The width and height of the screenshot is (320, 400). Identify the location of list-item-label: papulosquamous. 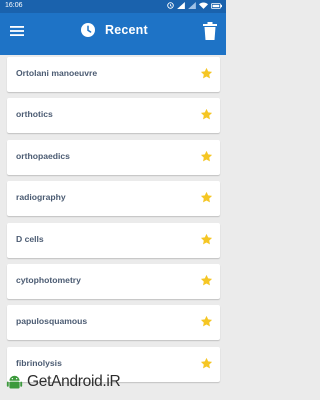
(52, 321).